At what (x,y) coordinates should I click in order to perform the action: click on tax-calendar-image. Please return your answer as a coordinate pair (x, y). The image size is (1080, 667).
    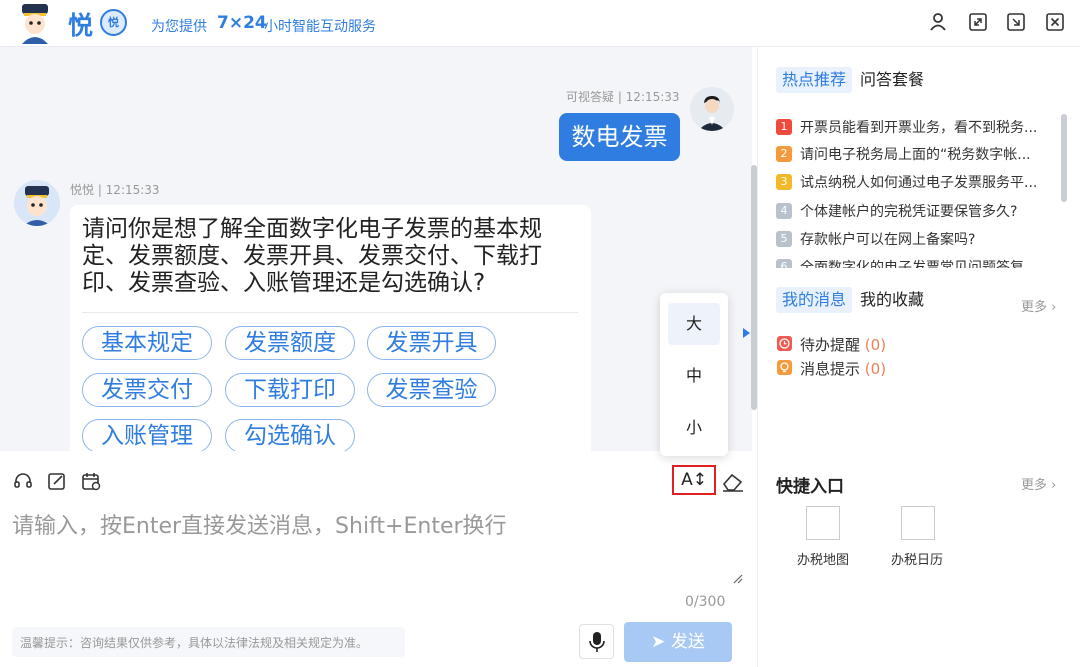
    Looking at the image, I should click on (918, 523).